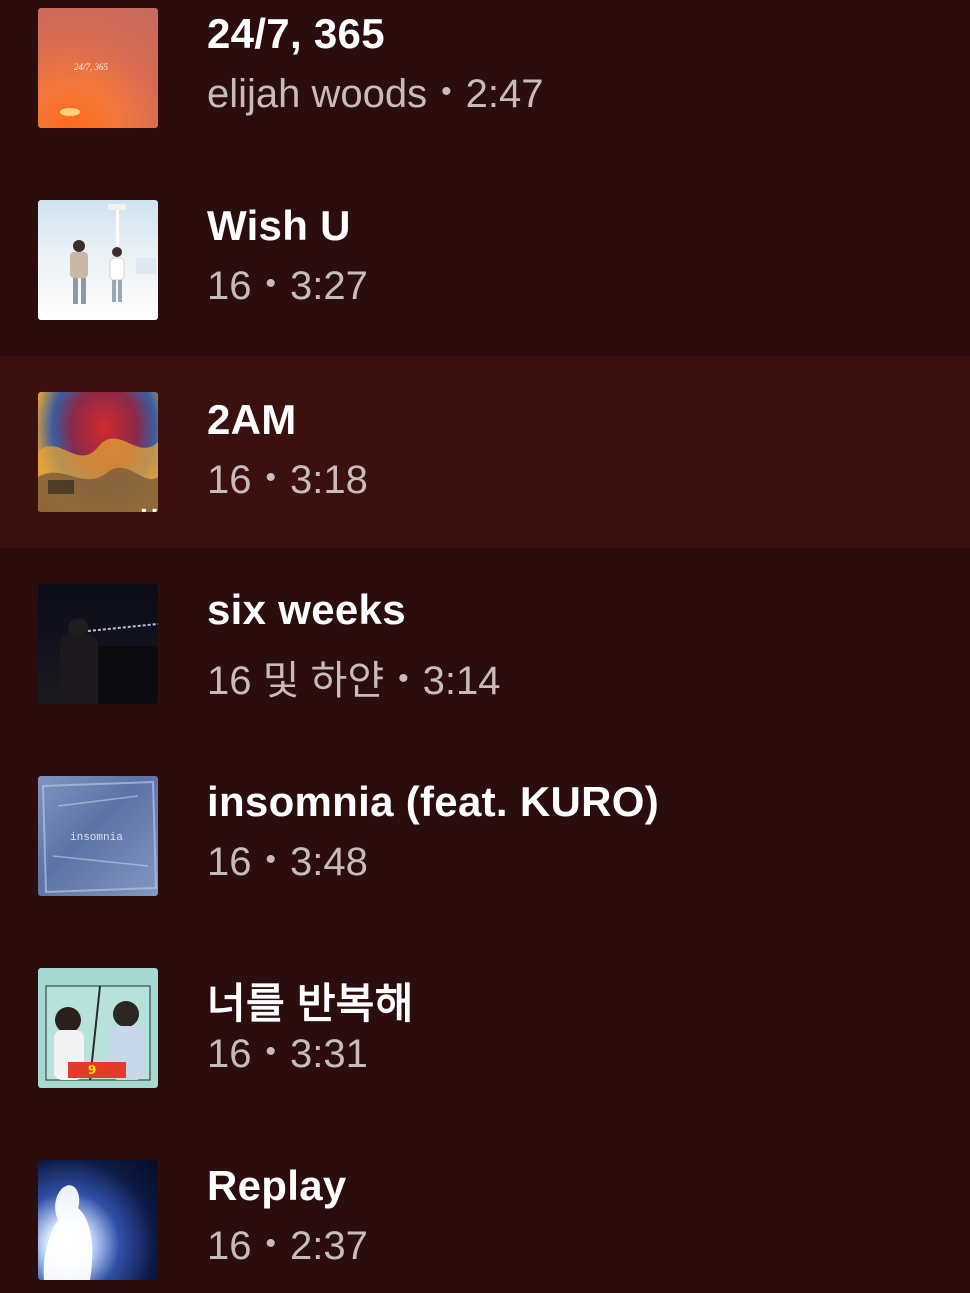  I want to click on album-art: insomnia, so click(98, 836).